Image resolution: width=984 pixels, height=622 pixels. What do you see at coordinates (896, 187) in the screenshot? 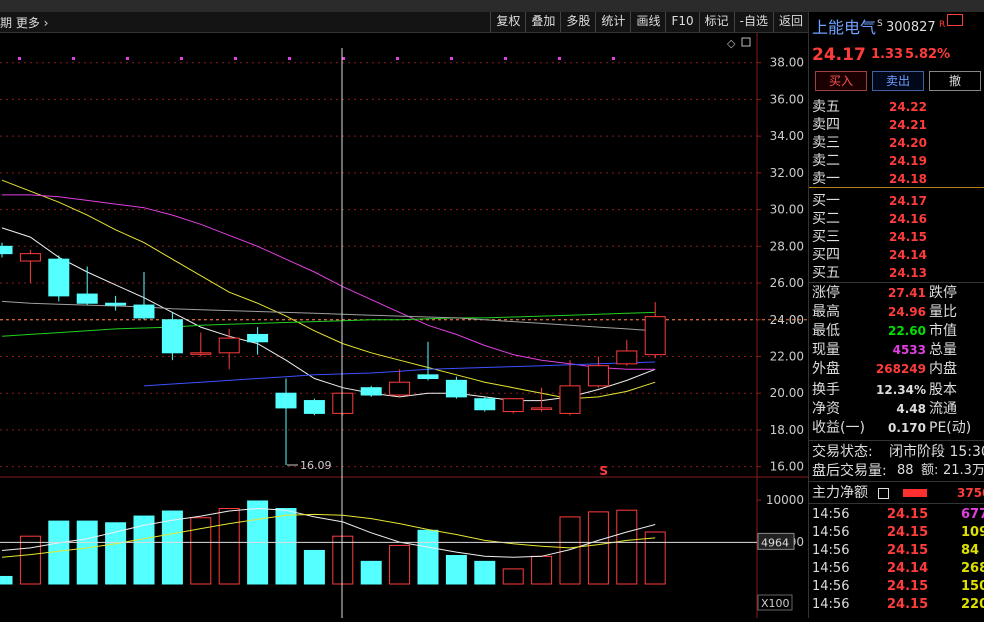
I see `book-divider` at bounding box center [896, 187].